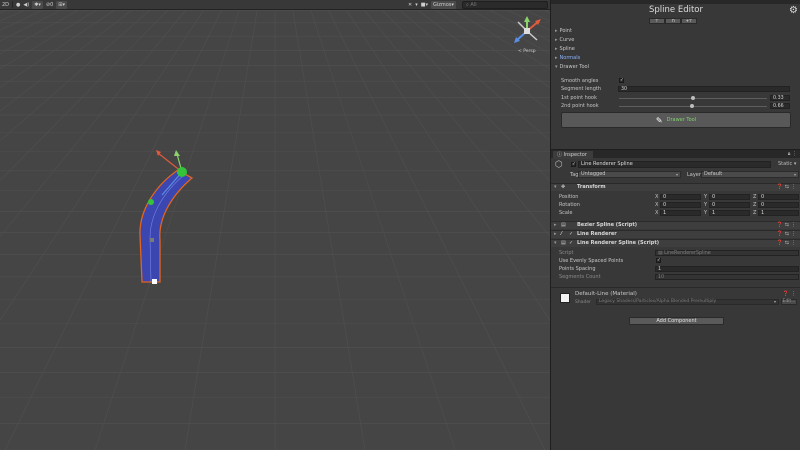  Describe the element at coordinates (564, 40) in the screenshot. I see `foldout-curve: ▸ Curve` at that location.